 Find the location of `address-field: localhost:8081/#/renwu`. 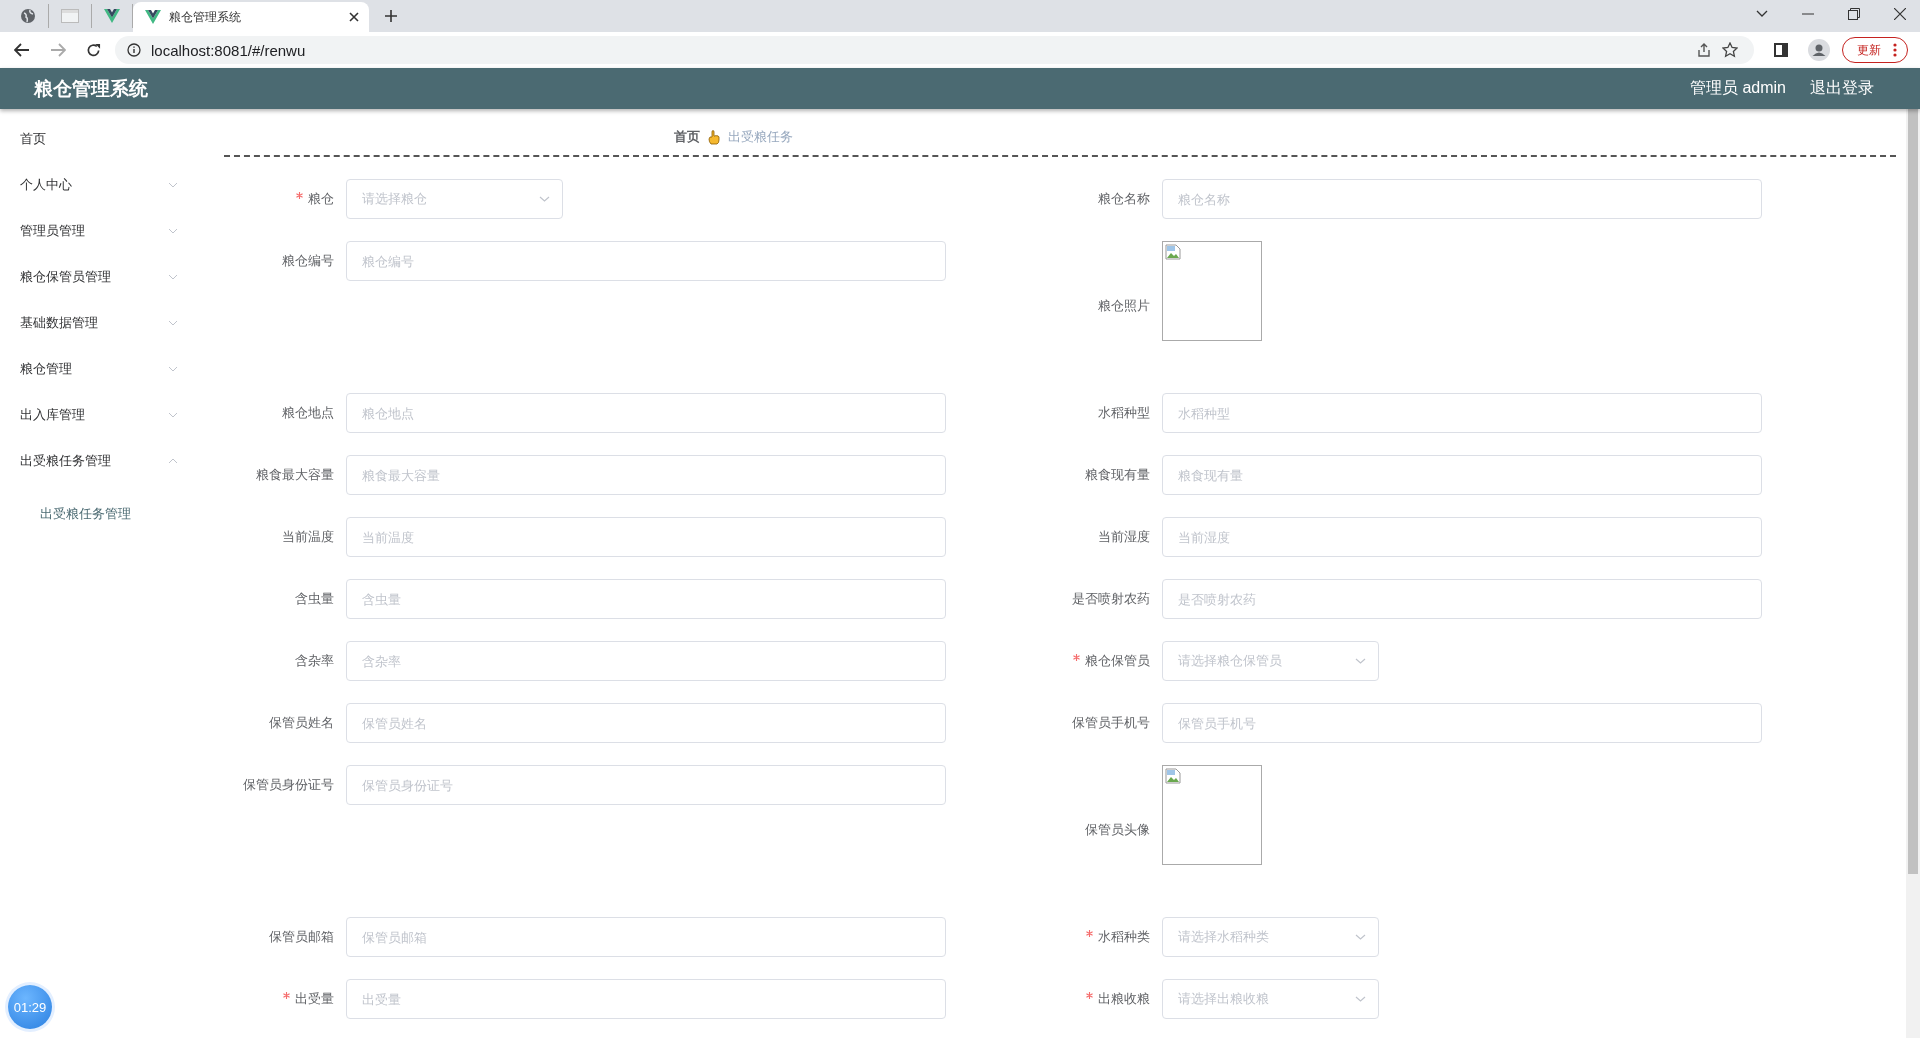

address-field: localhost:8081/#/renwu is located at coordinates (934, 50).